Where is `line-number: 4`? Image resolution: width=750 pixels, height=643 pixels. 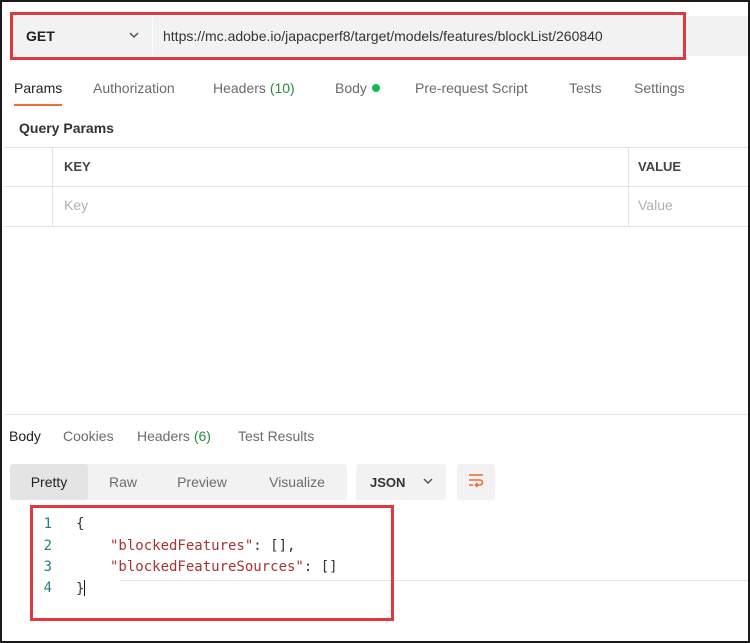 line-number: 4 is located at coordinates (47, 588).